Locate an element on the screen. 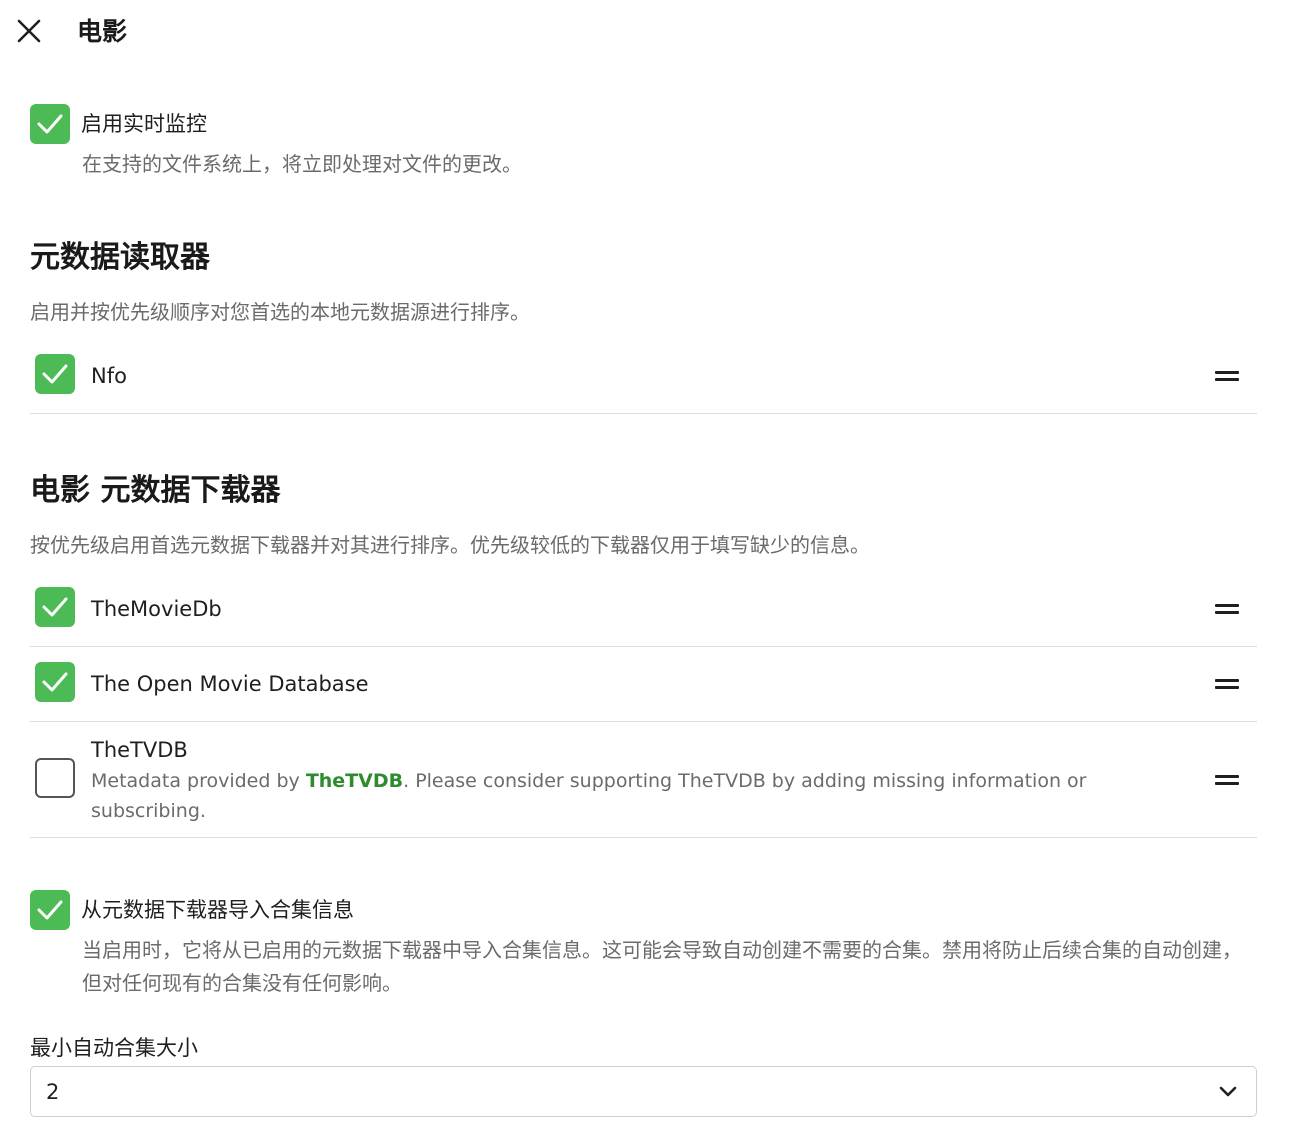 The image size is (1299, 1122). themoviedb-checkbox is located at coordinates (55, 607).